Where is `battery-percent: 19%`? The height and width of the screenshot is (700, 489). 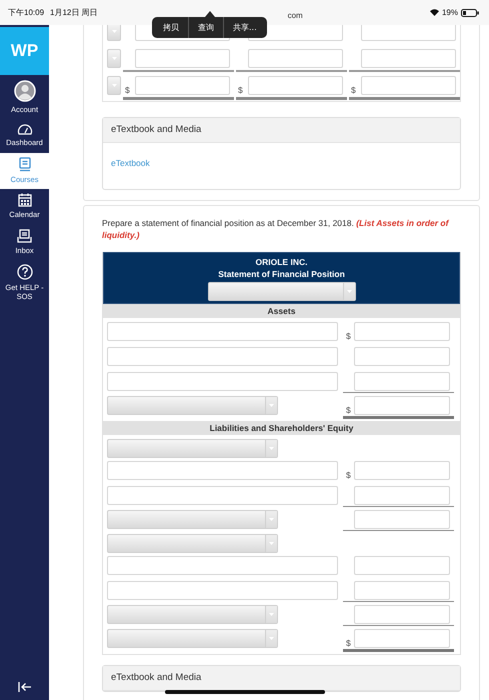
battery-percent: 19% is located at coordinates (450, 12).